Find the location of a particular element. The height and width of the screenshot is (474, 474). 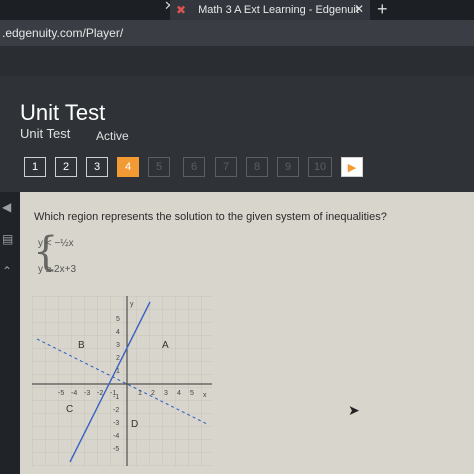

mouse-cursor-icon: ➤ is located at coordinates (354, 410).